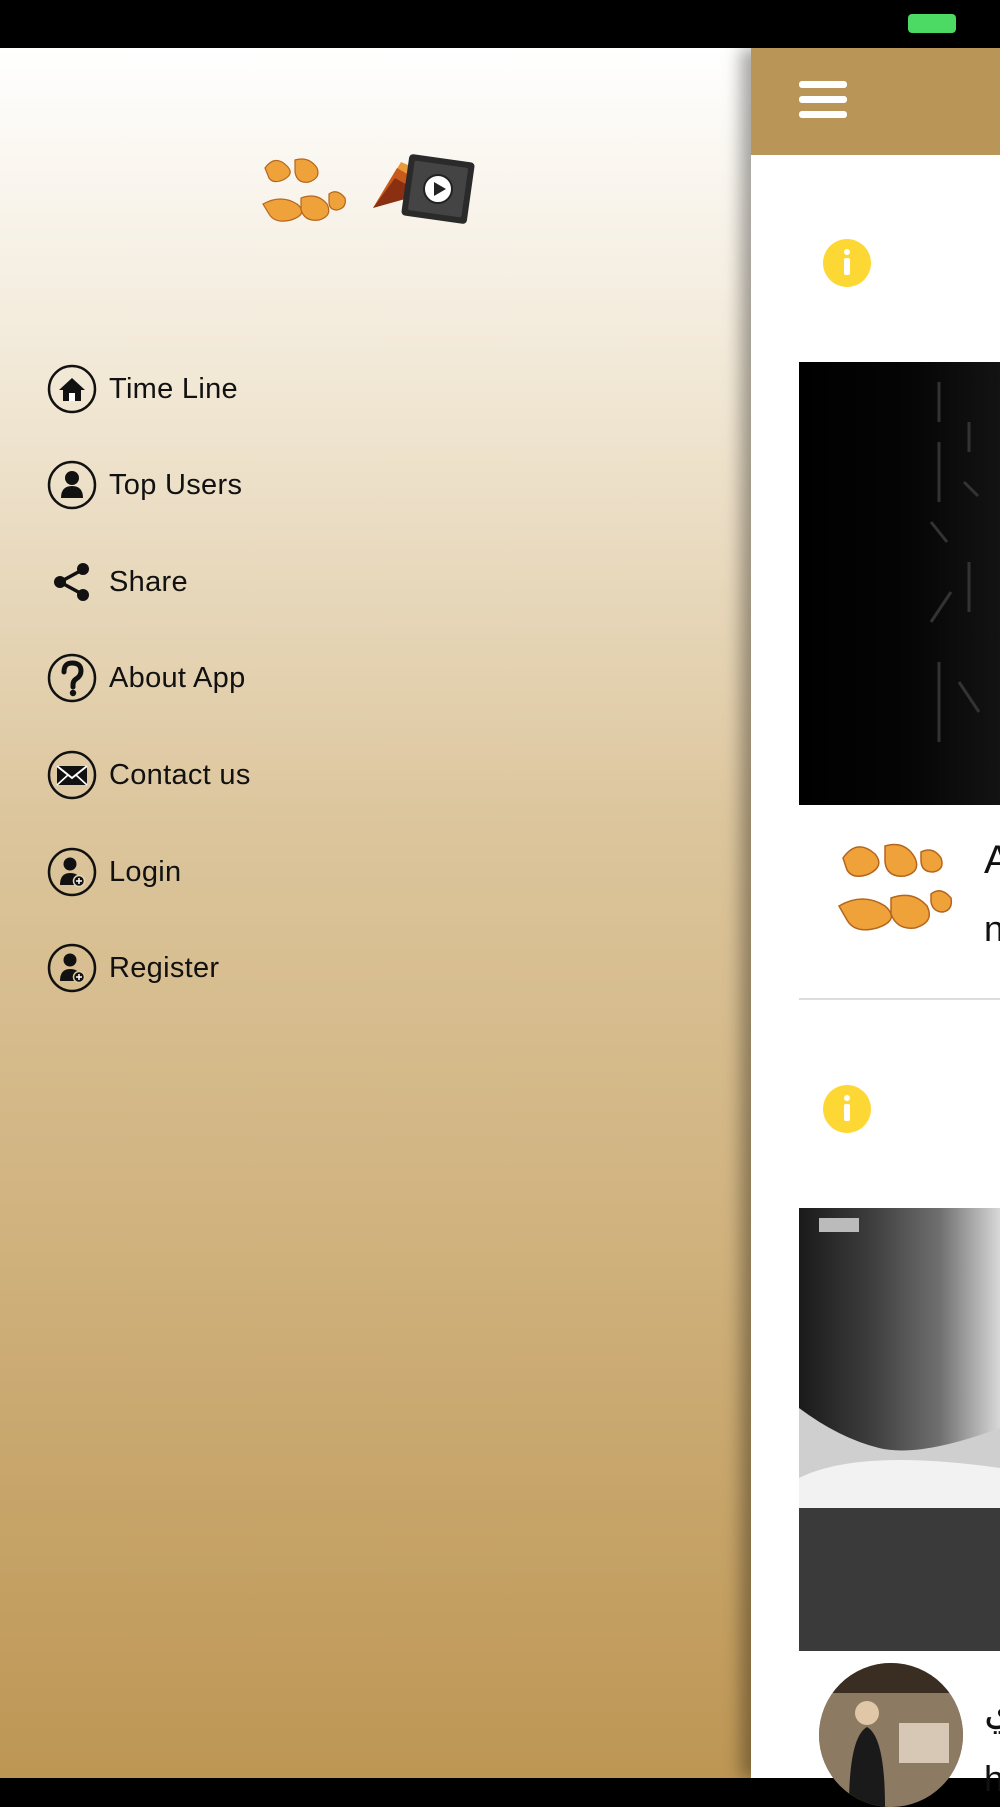  I want to click on menu-item-login: Login, so click(246, 872).